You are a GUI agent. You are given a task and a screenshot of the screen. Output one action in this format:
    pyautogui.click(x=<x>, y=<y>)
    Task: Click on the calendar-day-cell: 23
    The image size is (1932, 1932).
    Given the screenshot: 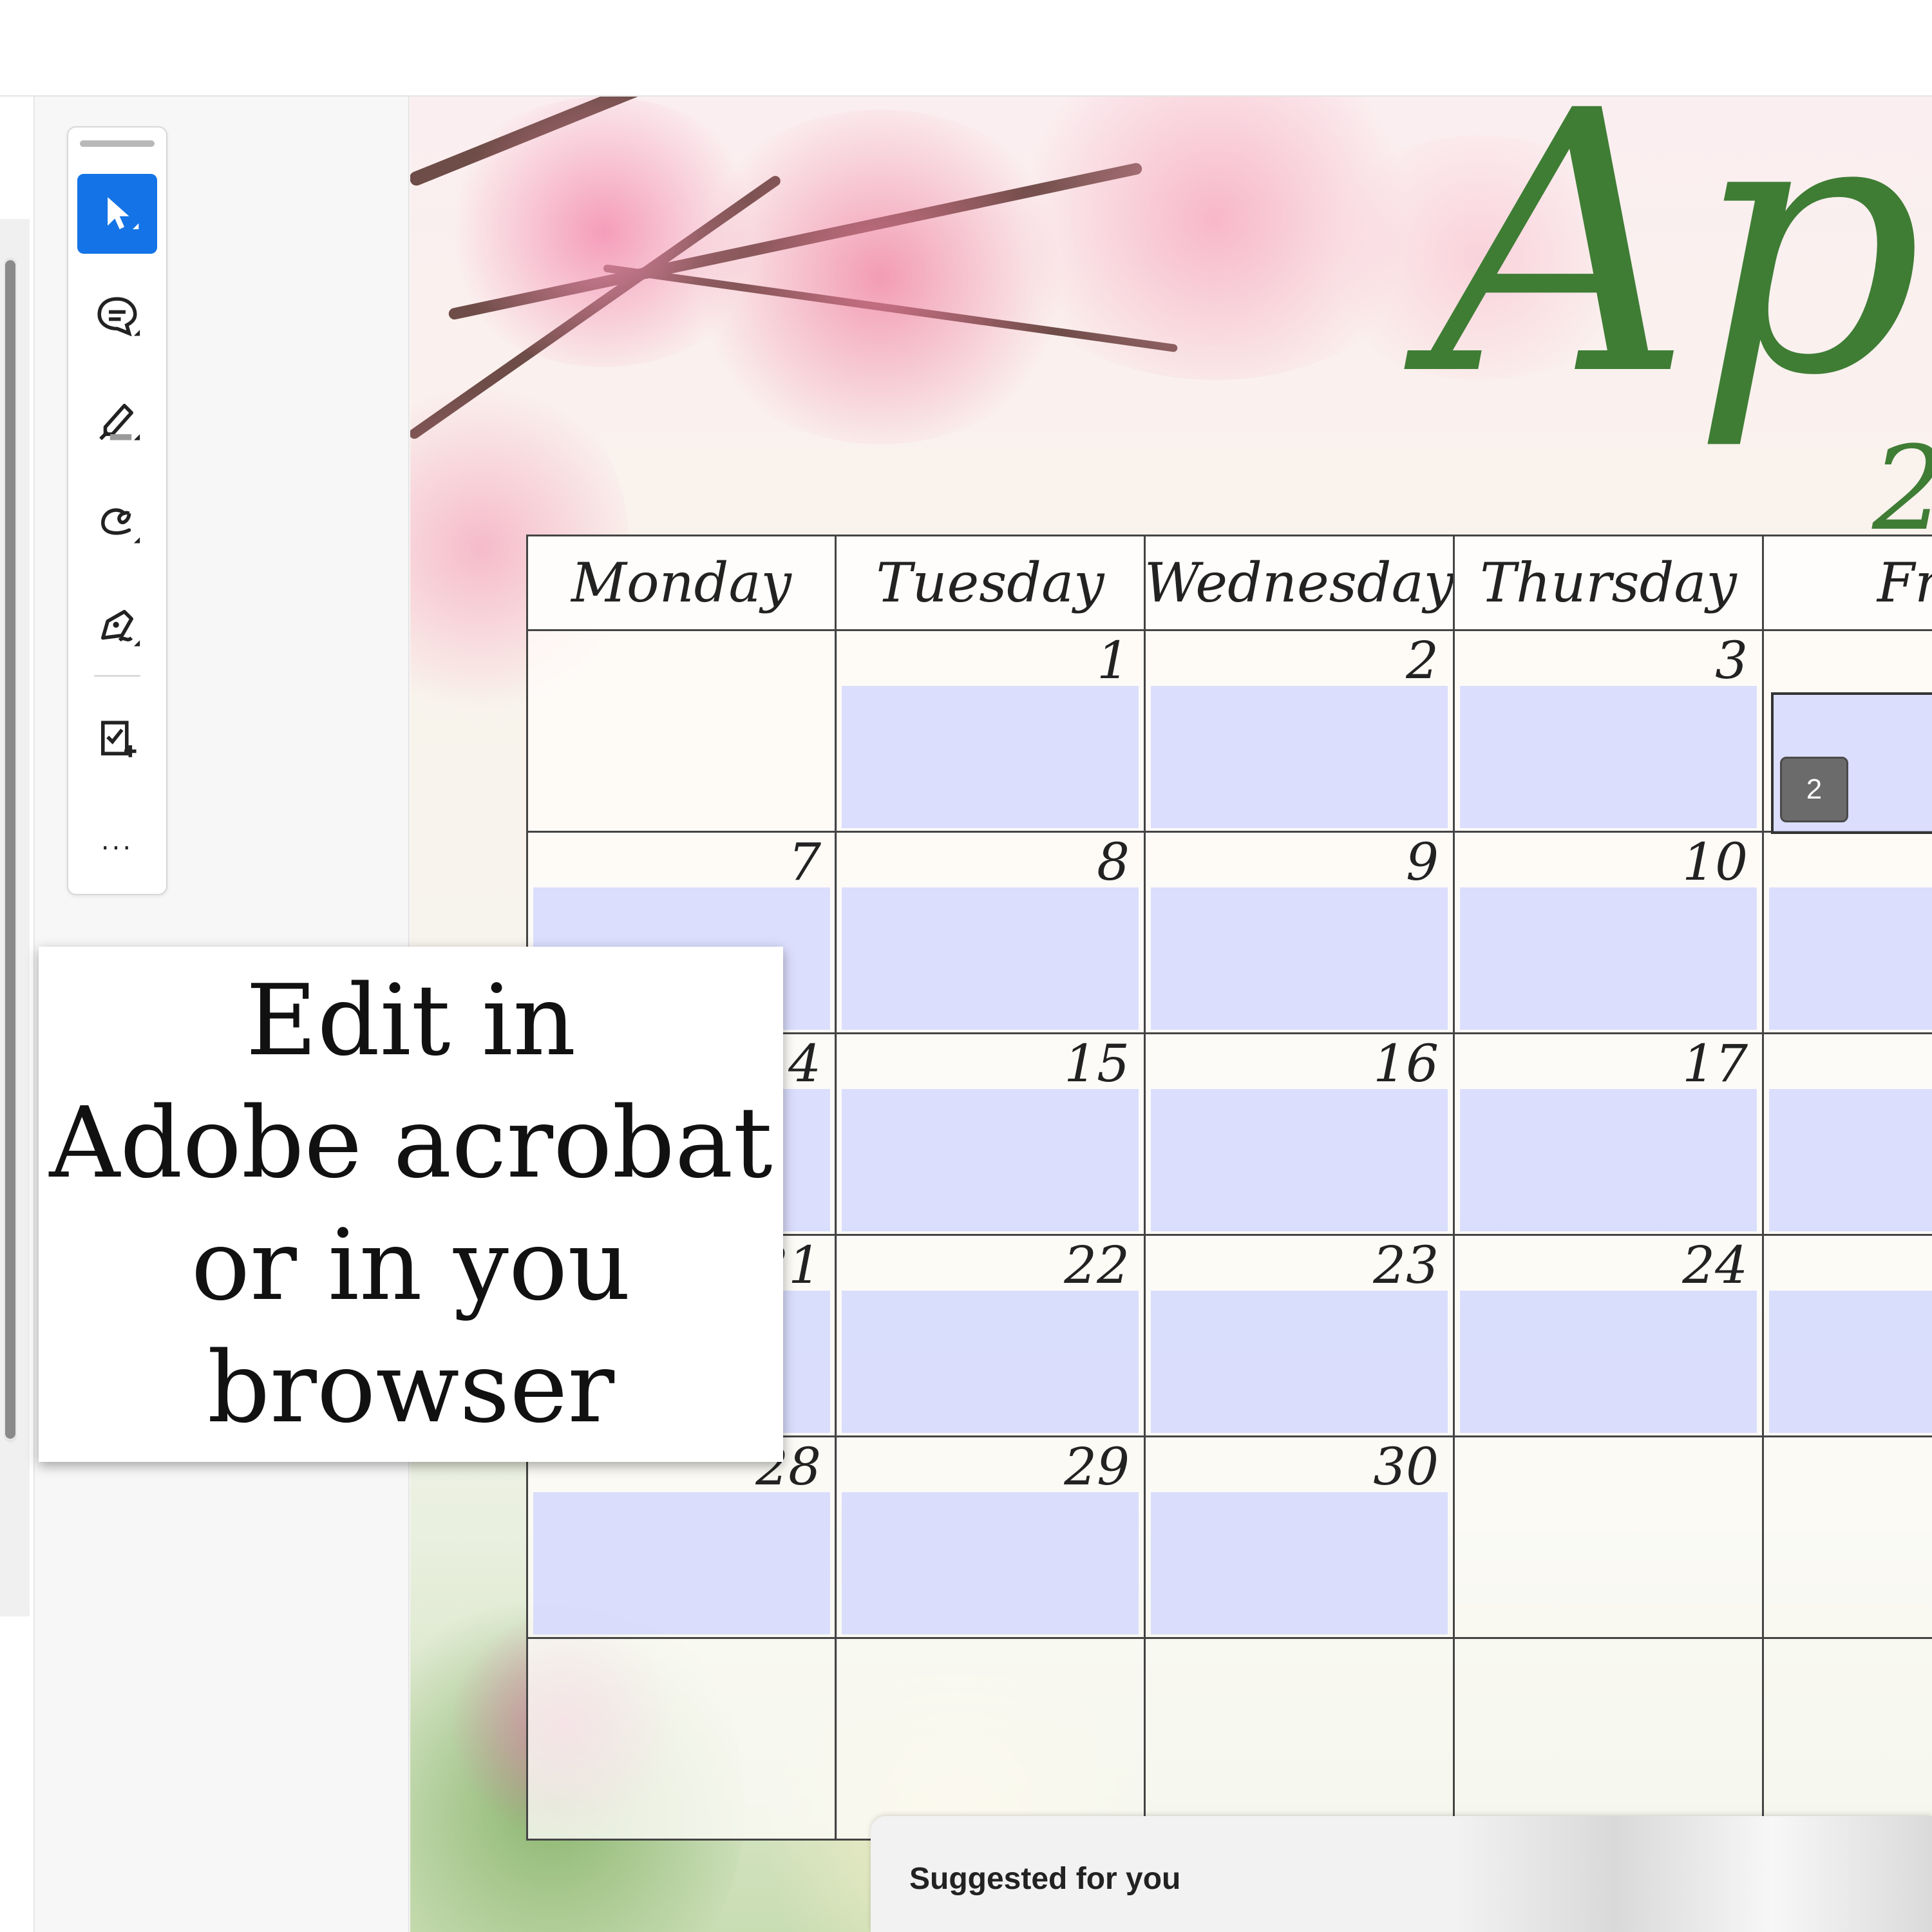 What is the action you would take?
    pyautogui.click(x=1299, y=1335)
    